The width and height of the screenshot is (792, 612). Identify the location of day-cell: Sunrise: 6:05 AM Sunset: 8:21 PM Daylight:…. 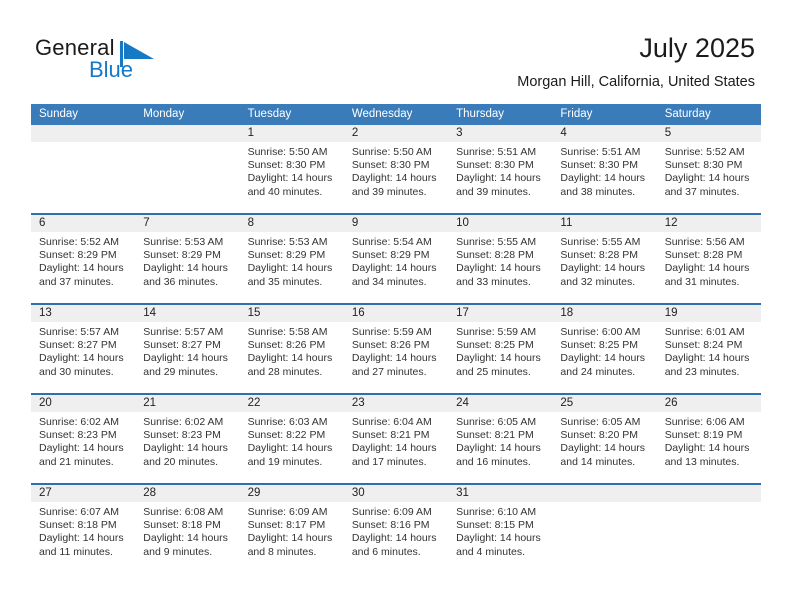
(500, 447).